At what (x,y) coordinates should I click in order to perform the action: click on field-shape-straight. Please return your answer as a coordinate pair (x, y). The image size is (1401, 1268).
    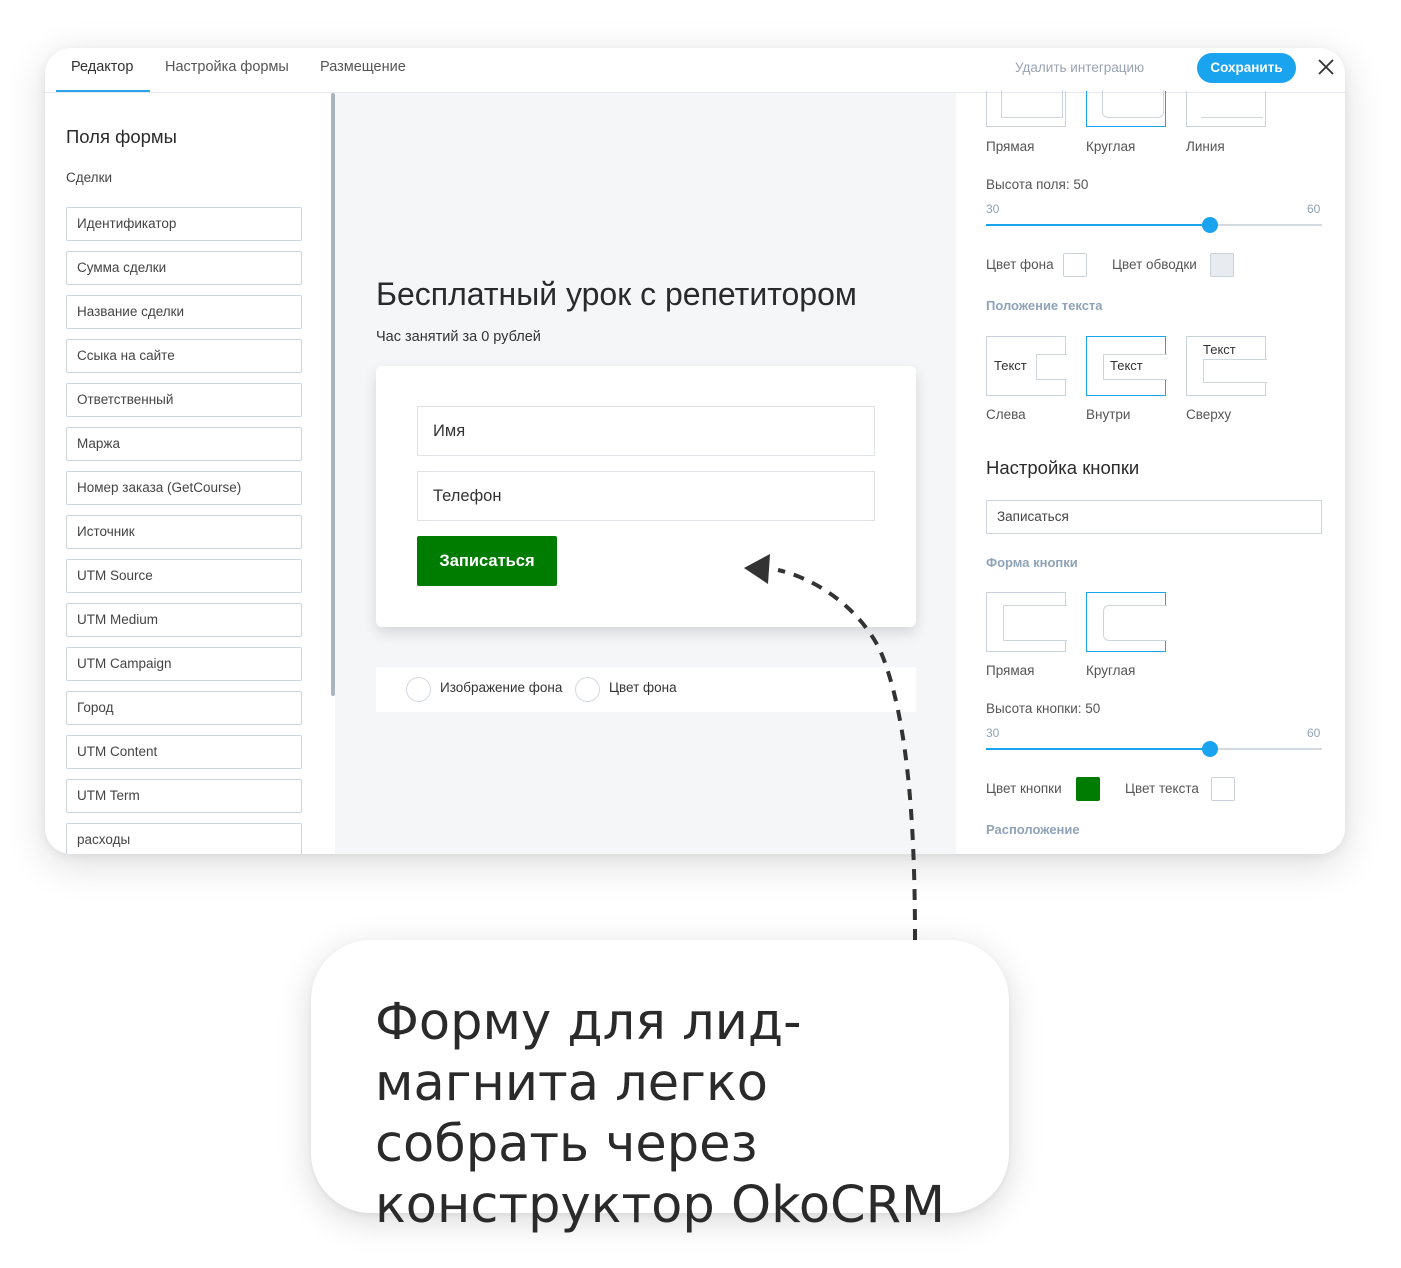
    Looking at the image, I should click on (1026, 108).